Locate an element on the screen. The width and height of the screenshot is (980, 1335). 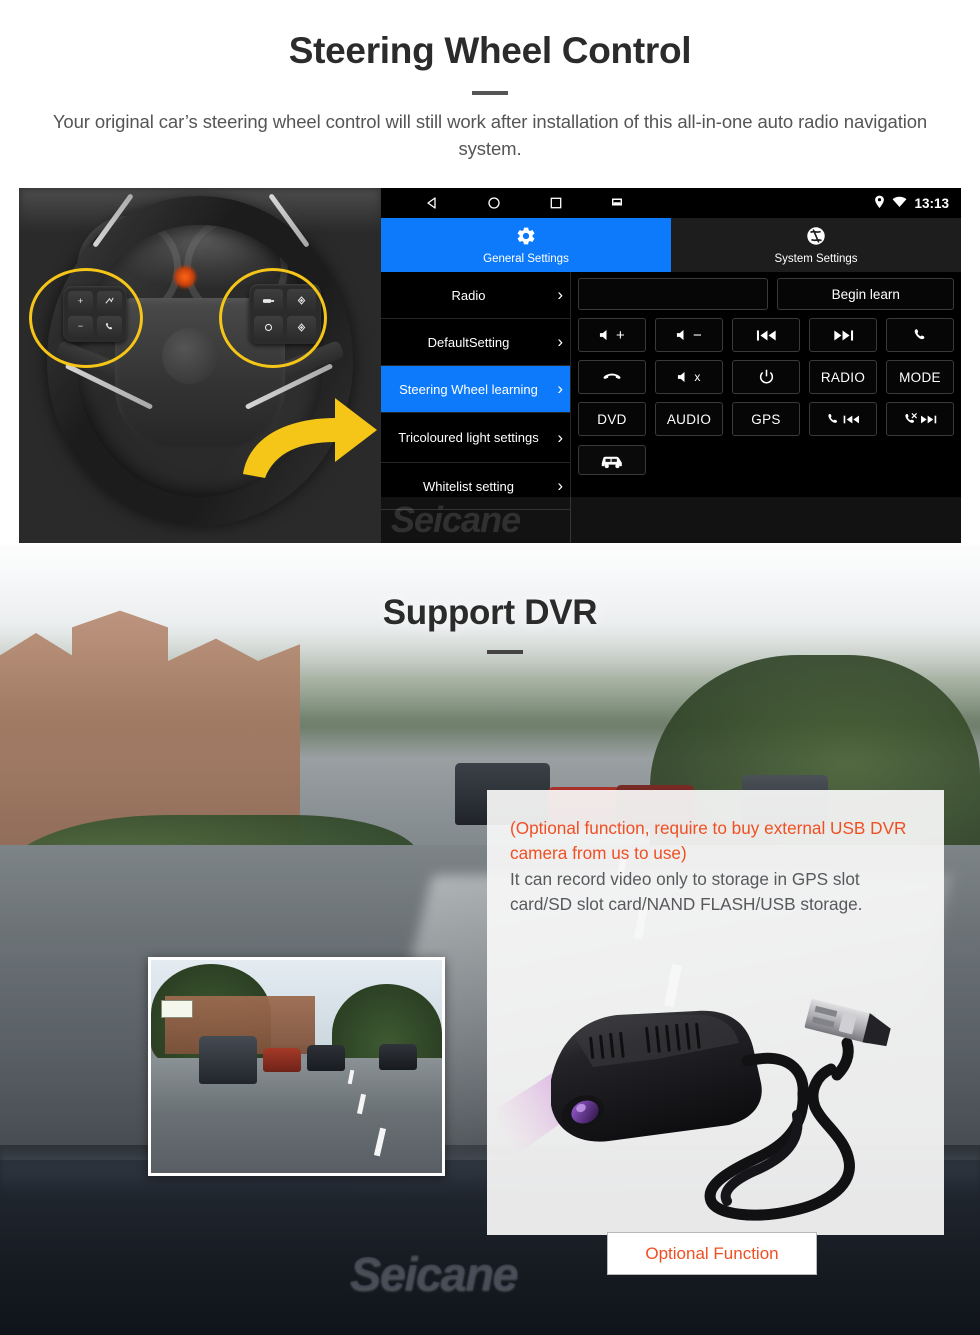
head-unit-bottom-row is located at coordinates (766, 460).